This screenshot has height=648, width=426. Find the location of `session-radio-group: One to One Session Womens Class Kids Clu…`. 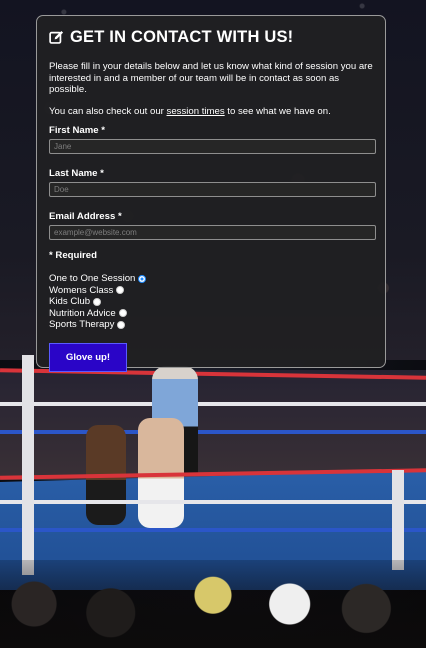

session-radio-group: One to One Session Womens Class Kids Clu… is located at coordinates (211, 302).